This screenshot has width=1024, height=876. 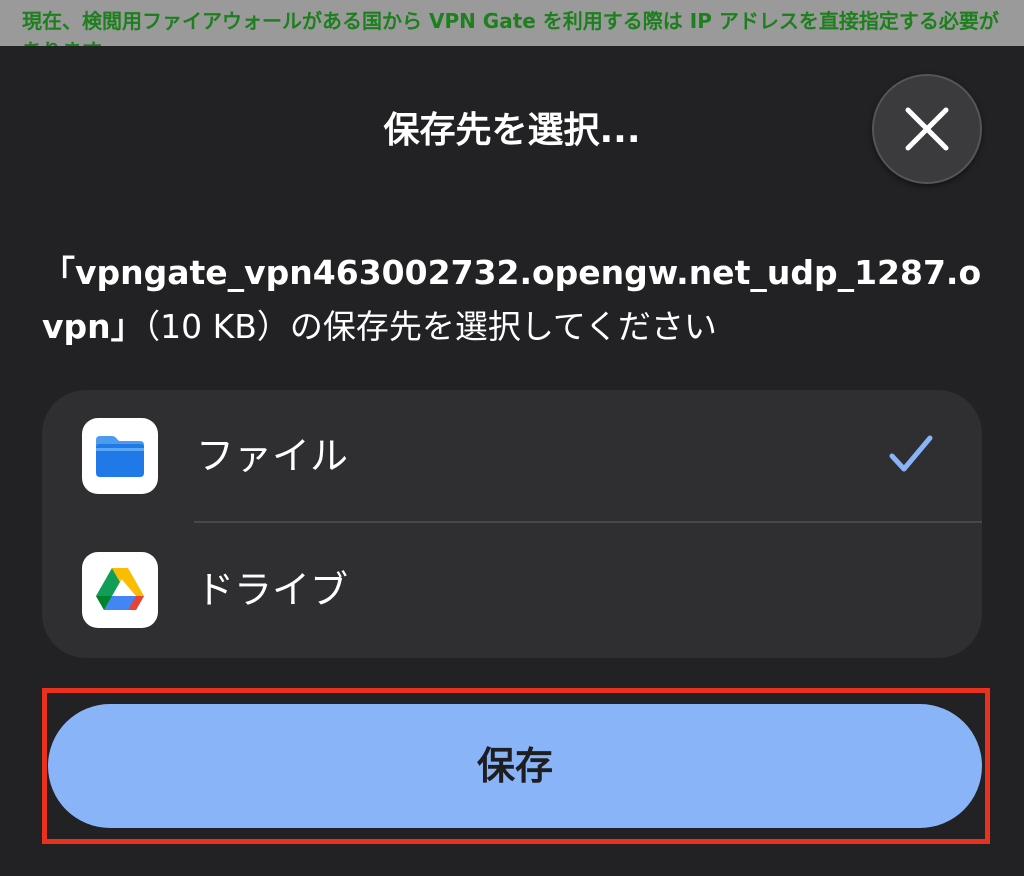 What do you see at coordinates (120, 456) in the screenshot?
I see `files-app-icon` at bounding box center [120, 456].